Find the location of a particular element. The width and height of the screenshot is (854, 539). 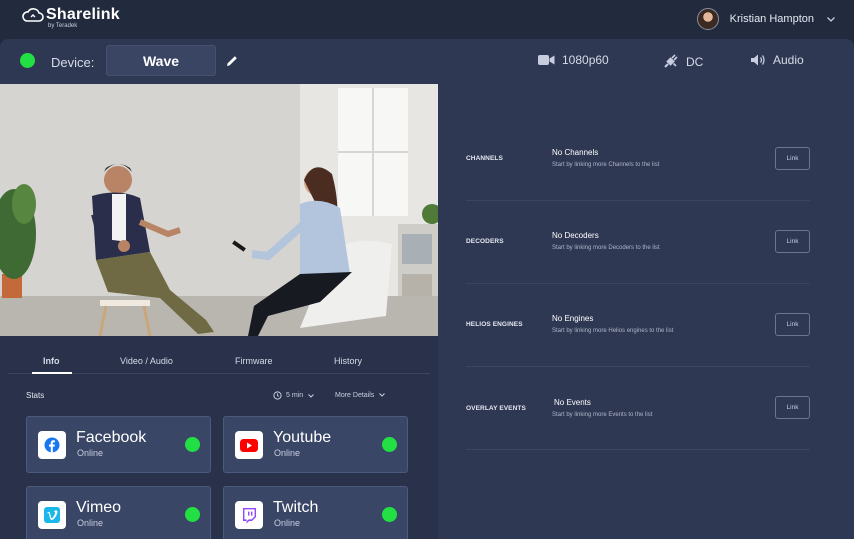

platform-card-facebook: Facebook Online is located at coordinates (118, 444).